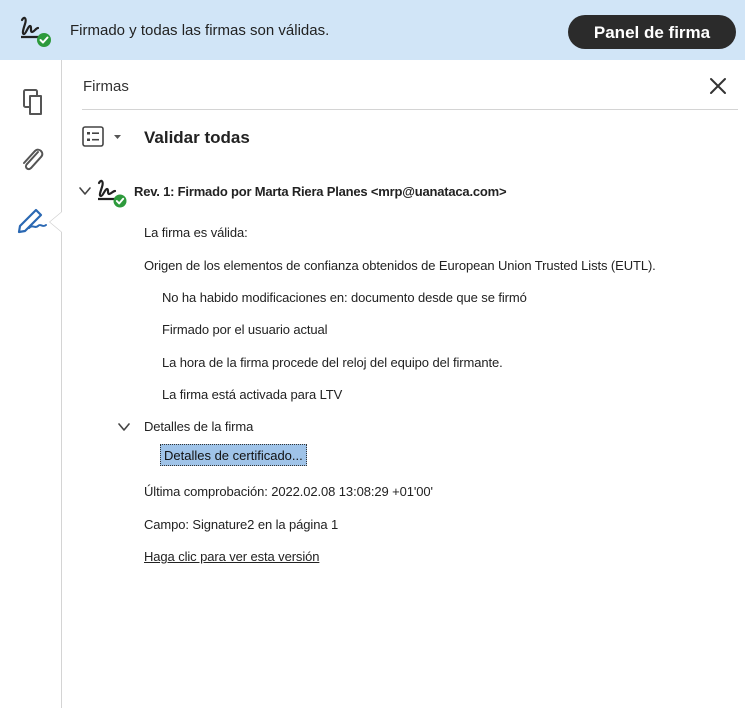  I want to click on signature-pen-icon, so click(32, 218).